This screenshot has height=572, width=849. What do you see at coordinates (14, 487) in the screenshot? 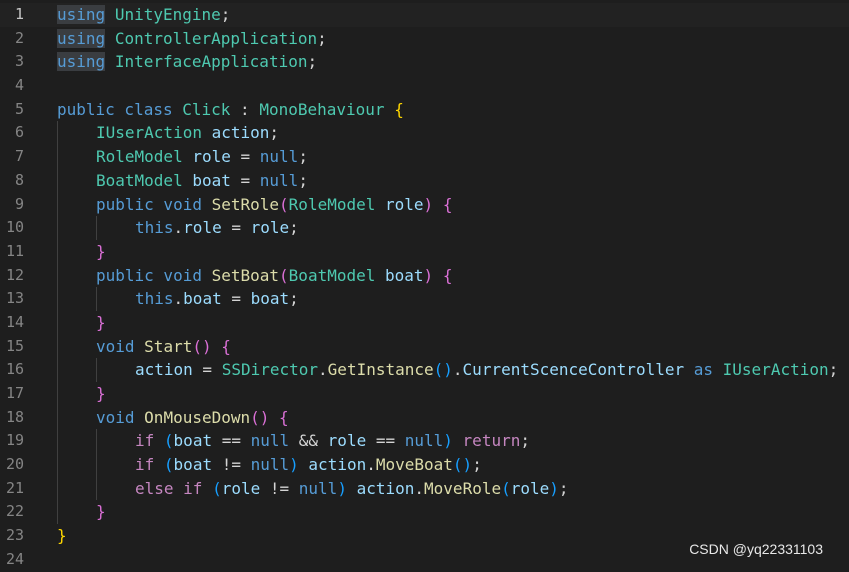
I see `line-number: 21` at bounding box center [14, 487].